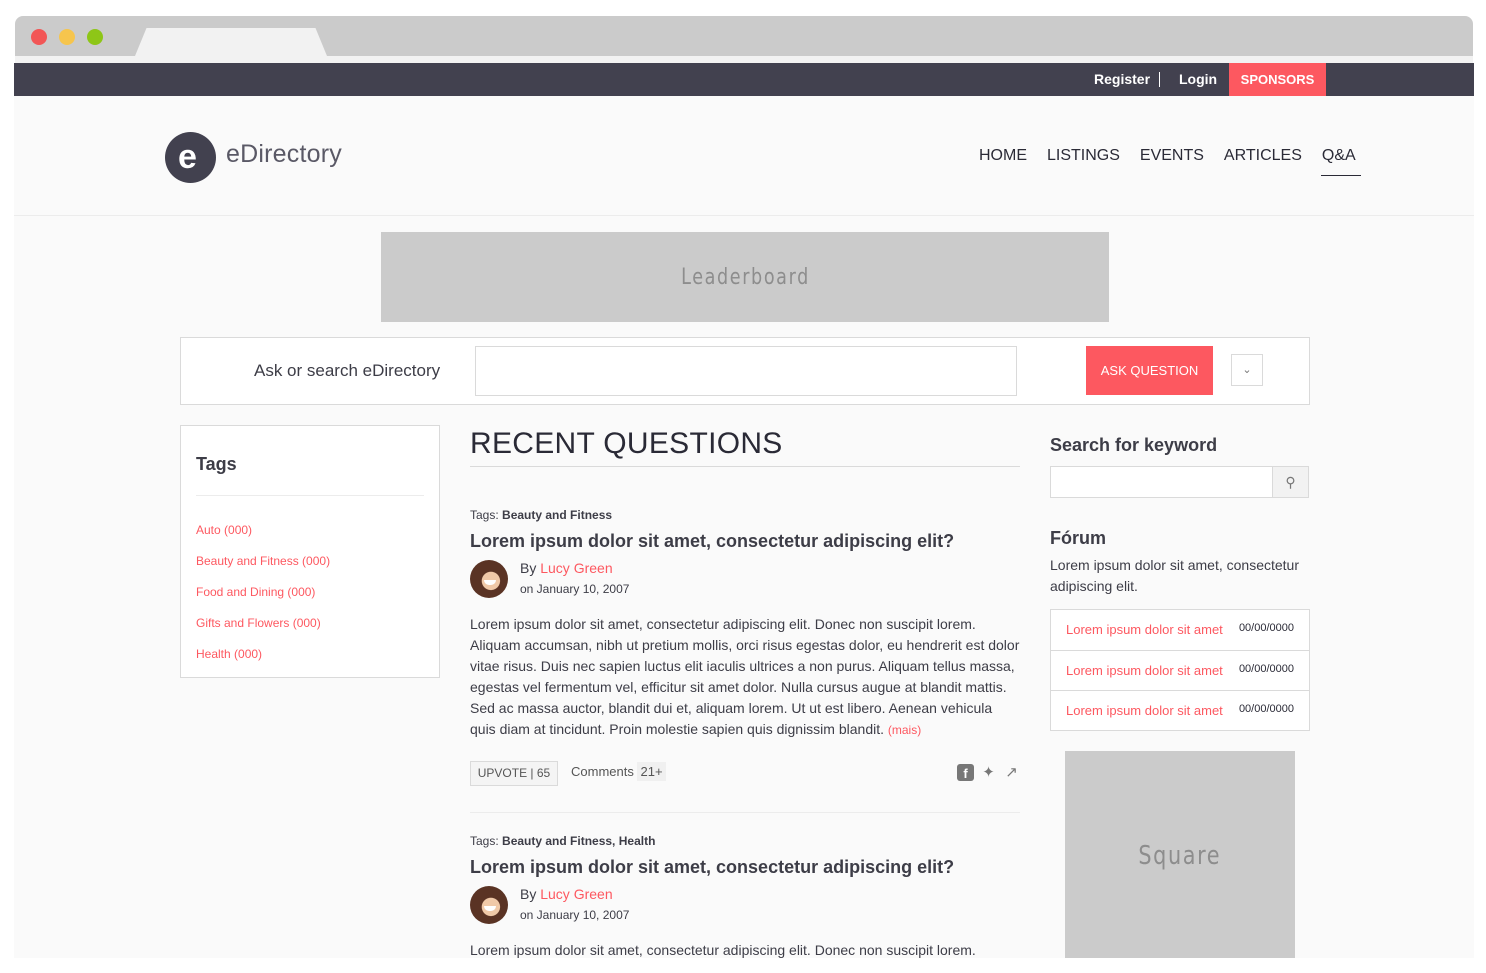 Image resolution: width=1486 pixels, height=973 pixels. Describe the element at coordinates (1340, 161) in the screenshot. I see `nav-qa: Q&A` at that location.